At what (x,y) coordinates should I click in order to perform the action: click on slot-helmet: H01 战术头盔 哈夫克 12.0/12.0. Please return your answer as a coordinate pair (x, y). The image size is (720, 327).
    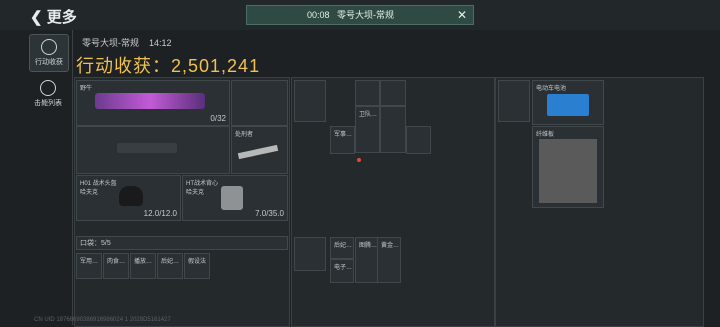
    Looking at the image, I should click on (128, 198).